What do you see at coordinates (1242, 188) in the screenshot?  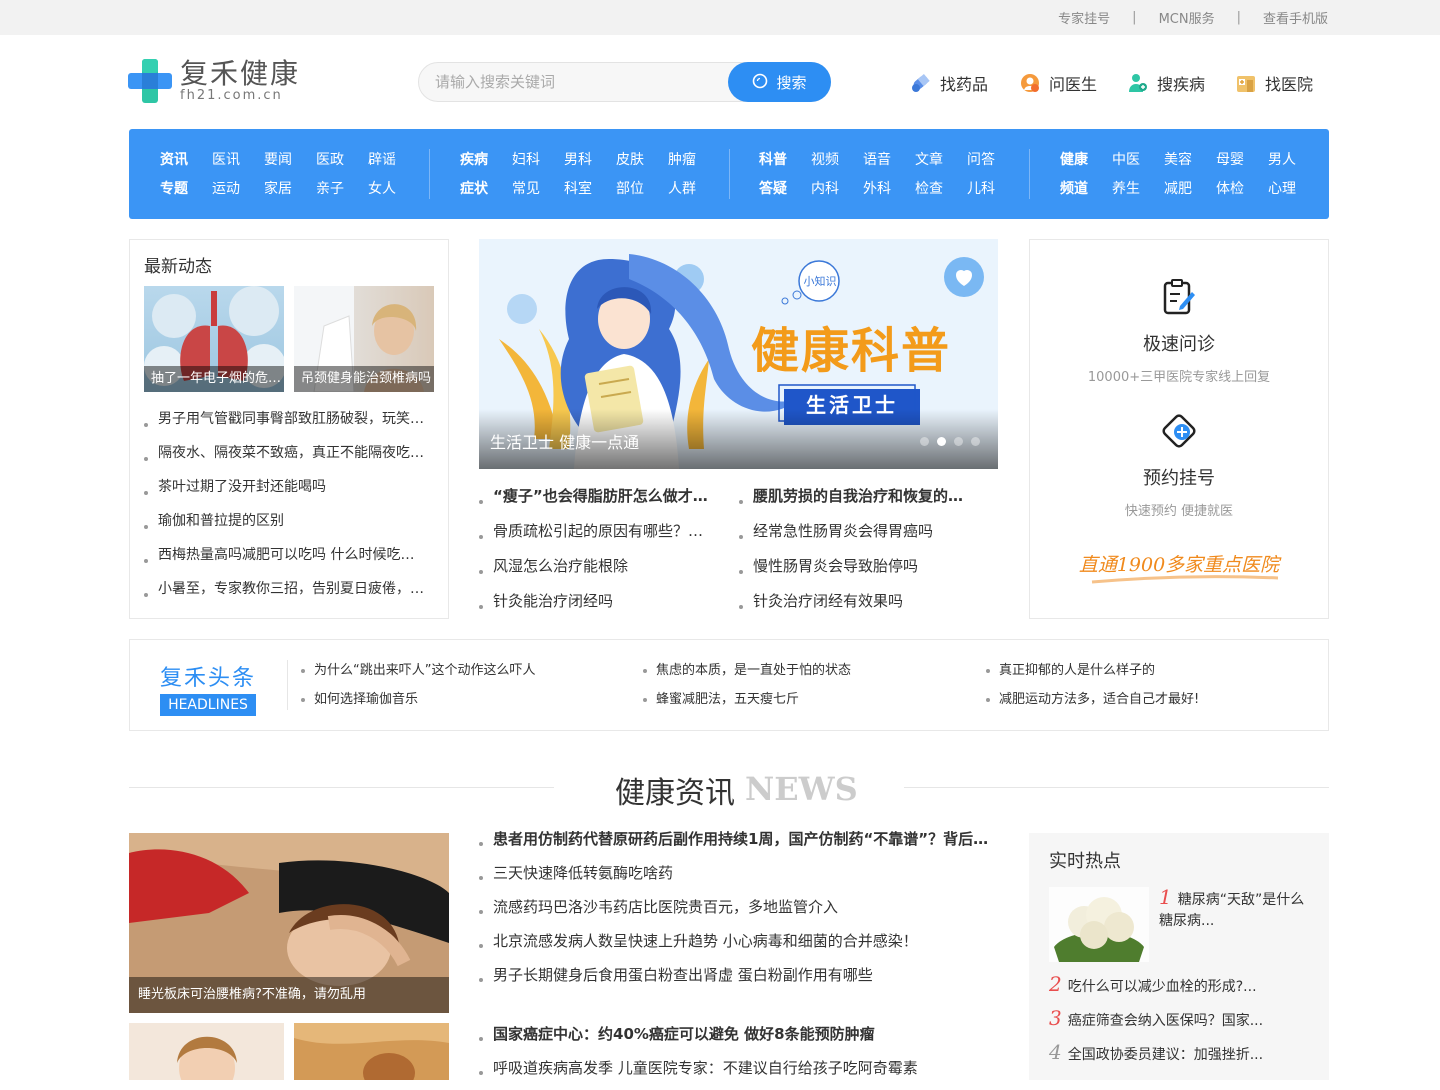 I see `nav-item: 体检` at bounding box center [1242, 188].